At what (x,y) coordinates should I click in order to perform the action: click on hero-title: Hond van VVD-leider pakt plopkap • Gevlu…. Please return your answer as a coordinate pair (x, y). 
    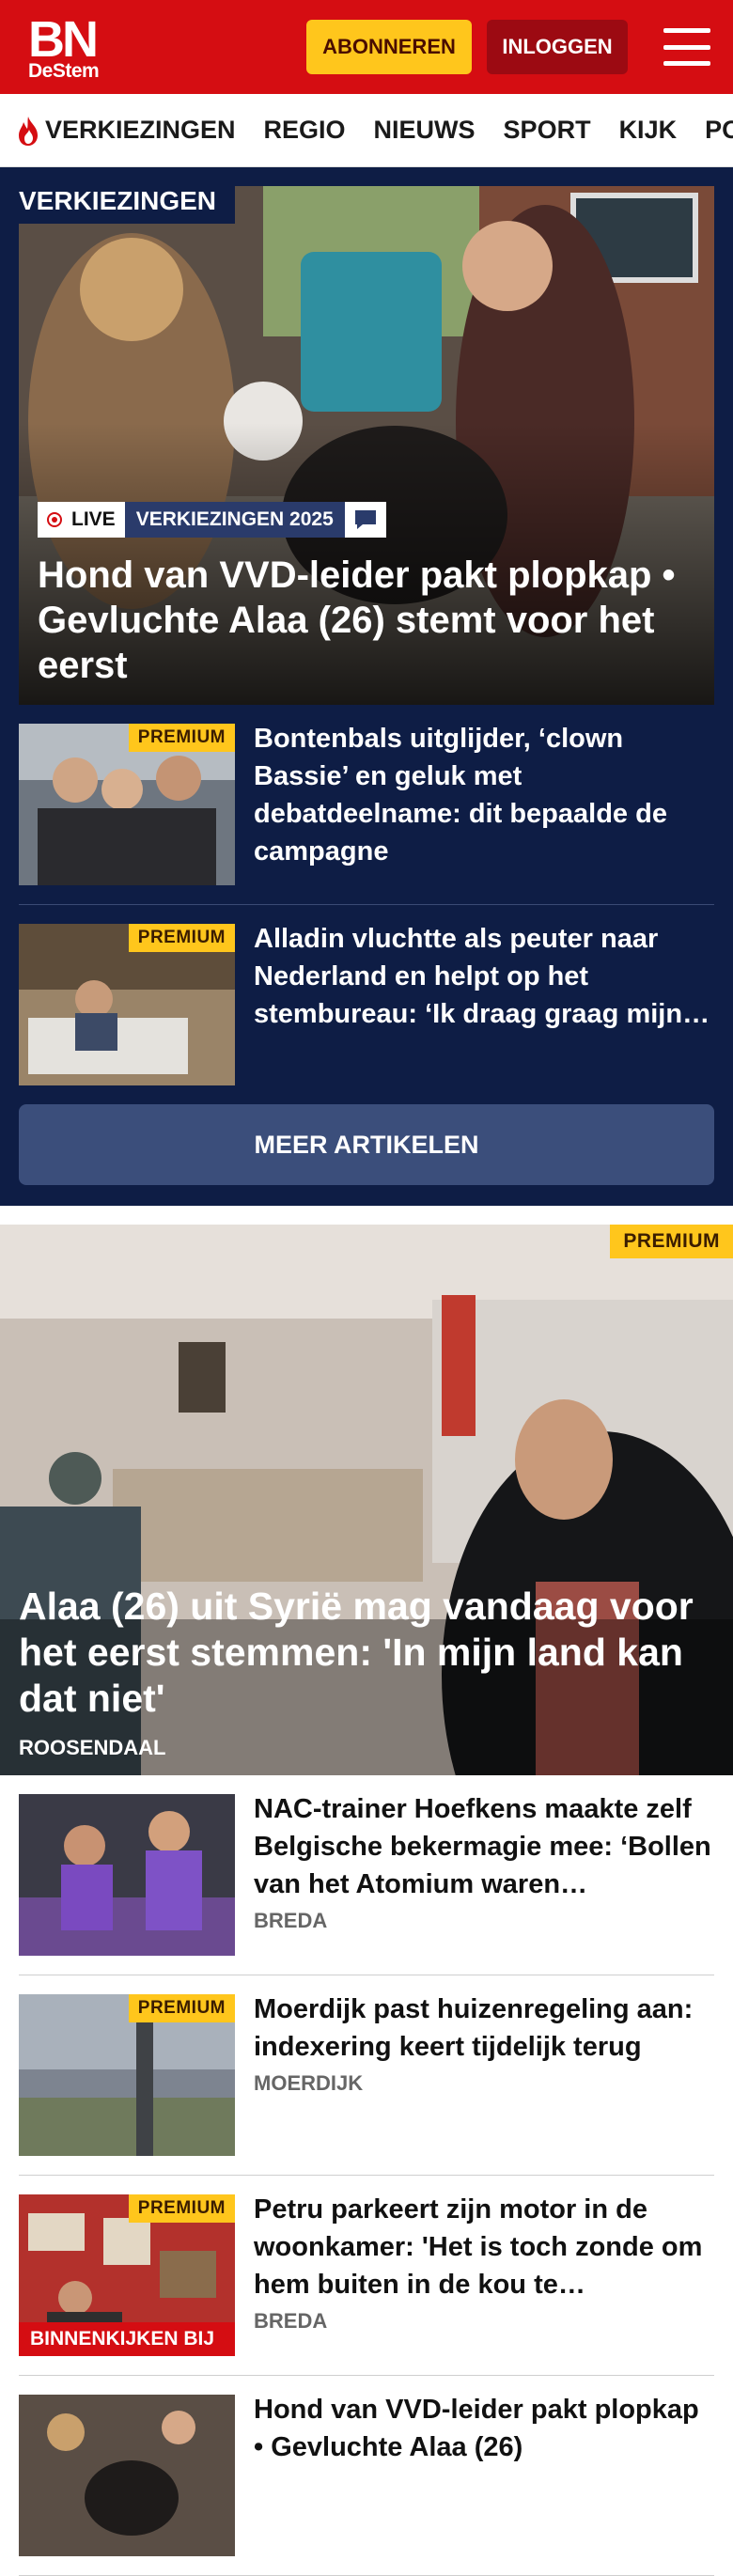
    Looking at the image, I should click on (365, 620).